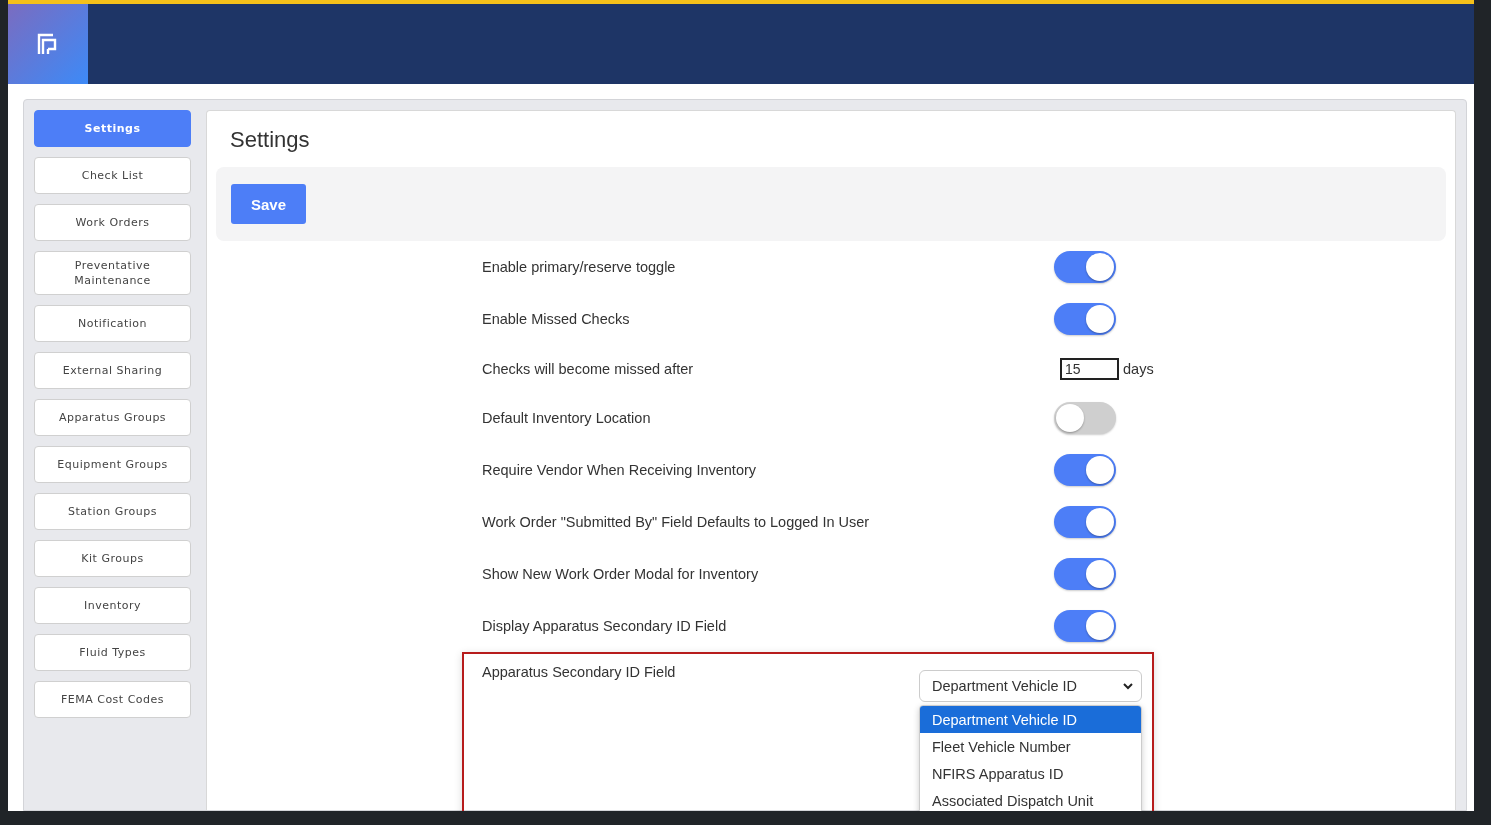 The image size is (1491, 825). What do you see at coordinates (112, 128) in the screenshot?
I see `sidebar-item: Settings` at bounding box center [112, 128].